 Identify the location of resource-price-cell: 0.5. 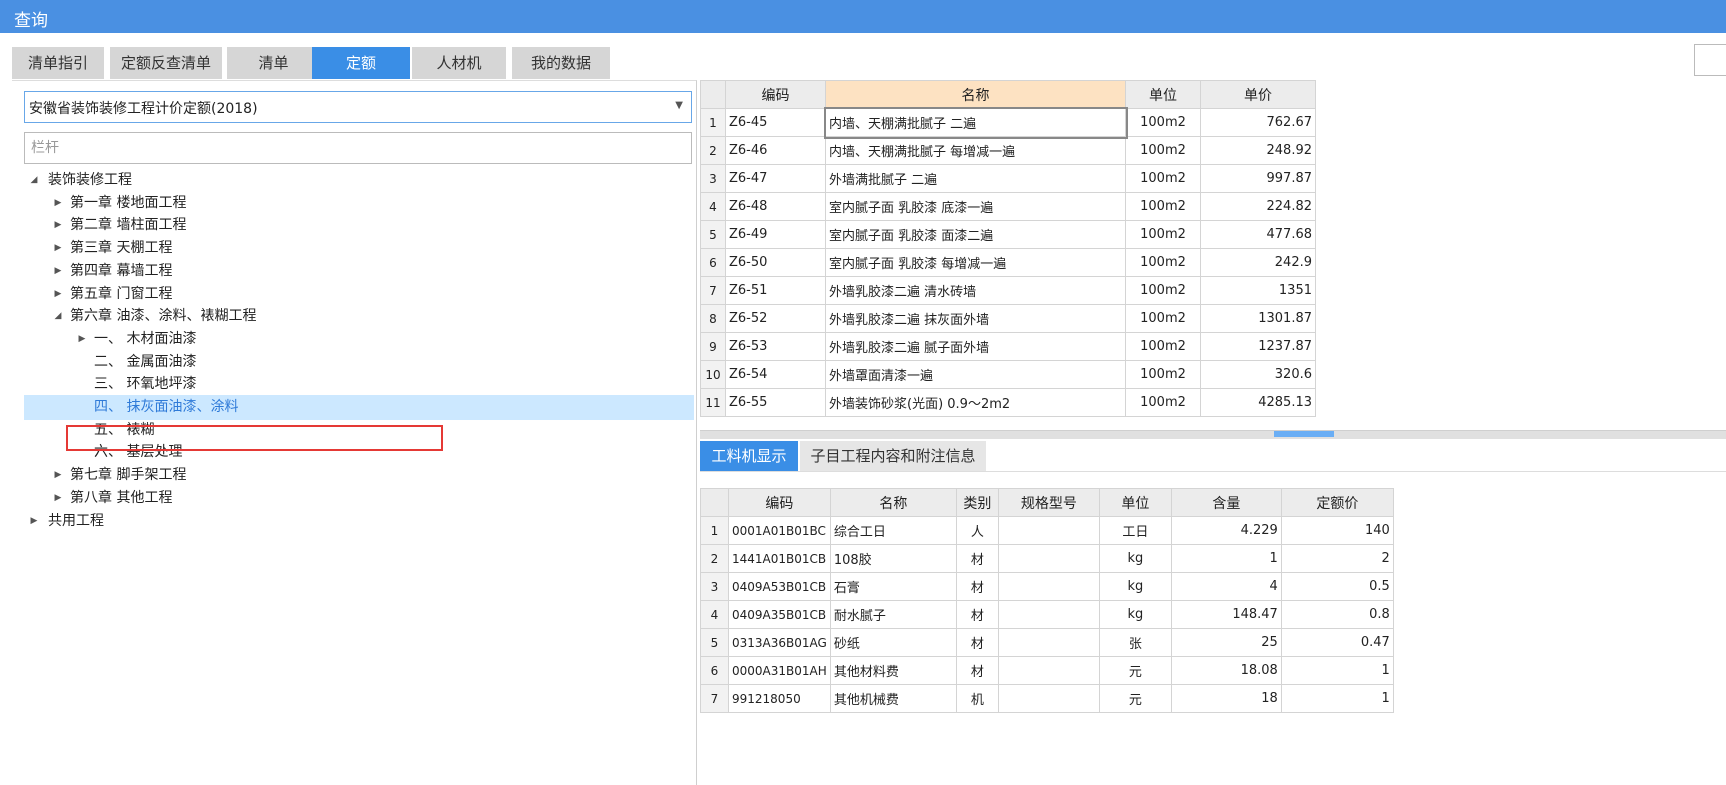
(1337, 586).